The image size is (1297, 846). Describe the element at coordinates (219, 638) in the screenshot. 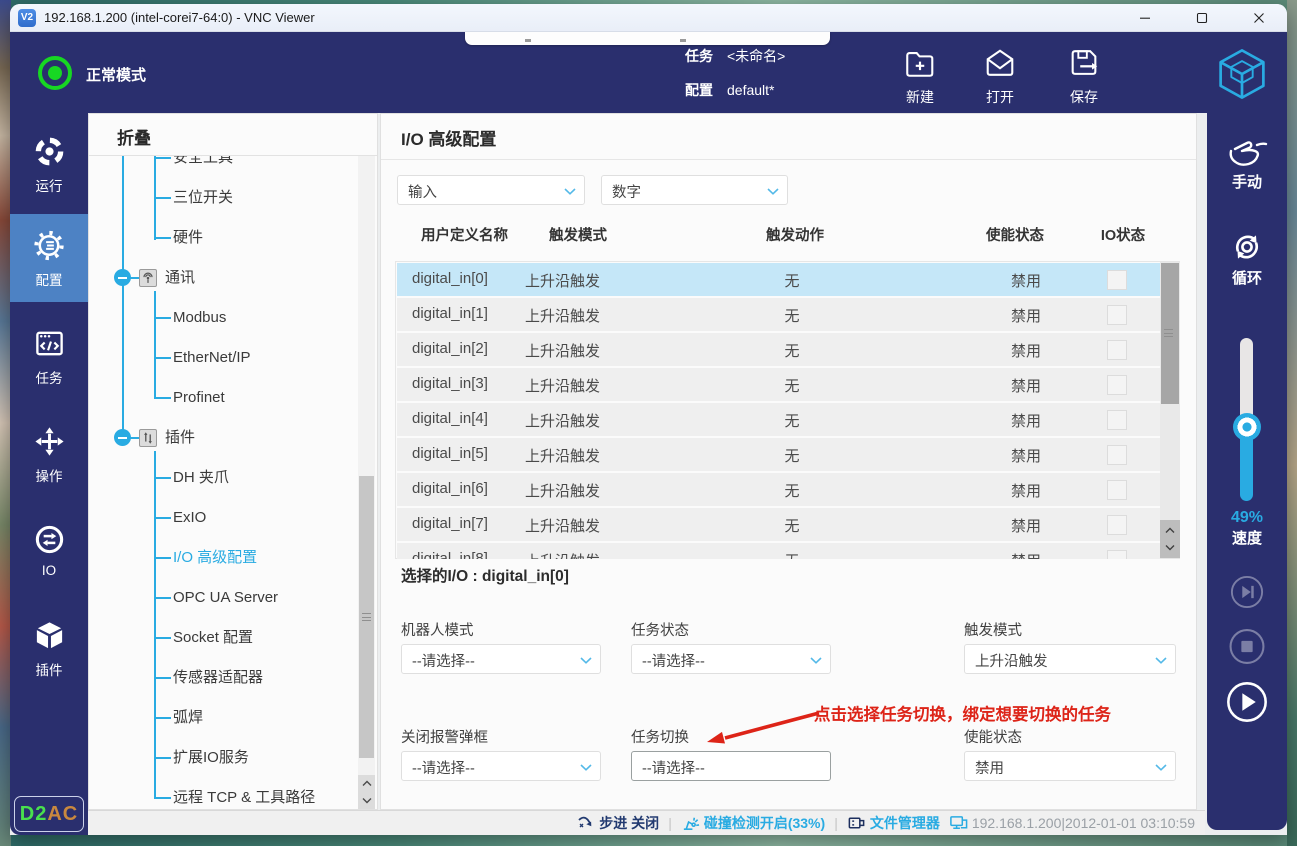

I see `tree-item: Socket 配置` at that location.